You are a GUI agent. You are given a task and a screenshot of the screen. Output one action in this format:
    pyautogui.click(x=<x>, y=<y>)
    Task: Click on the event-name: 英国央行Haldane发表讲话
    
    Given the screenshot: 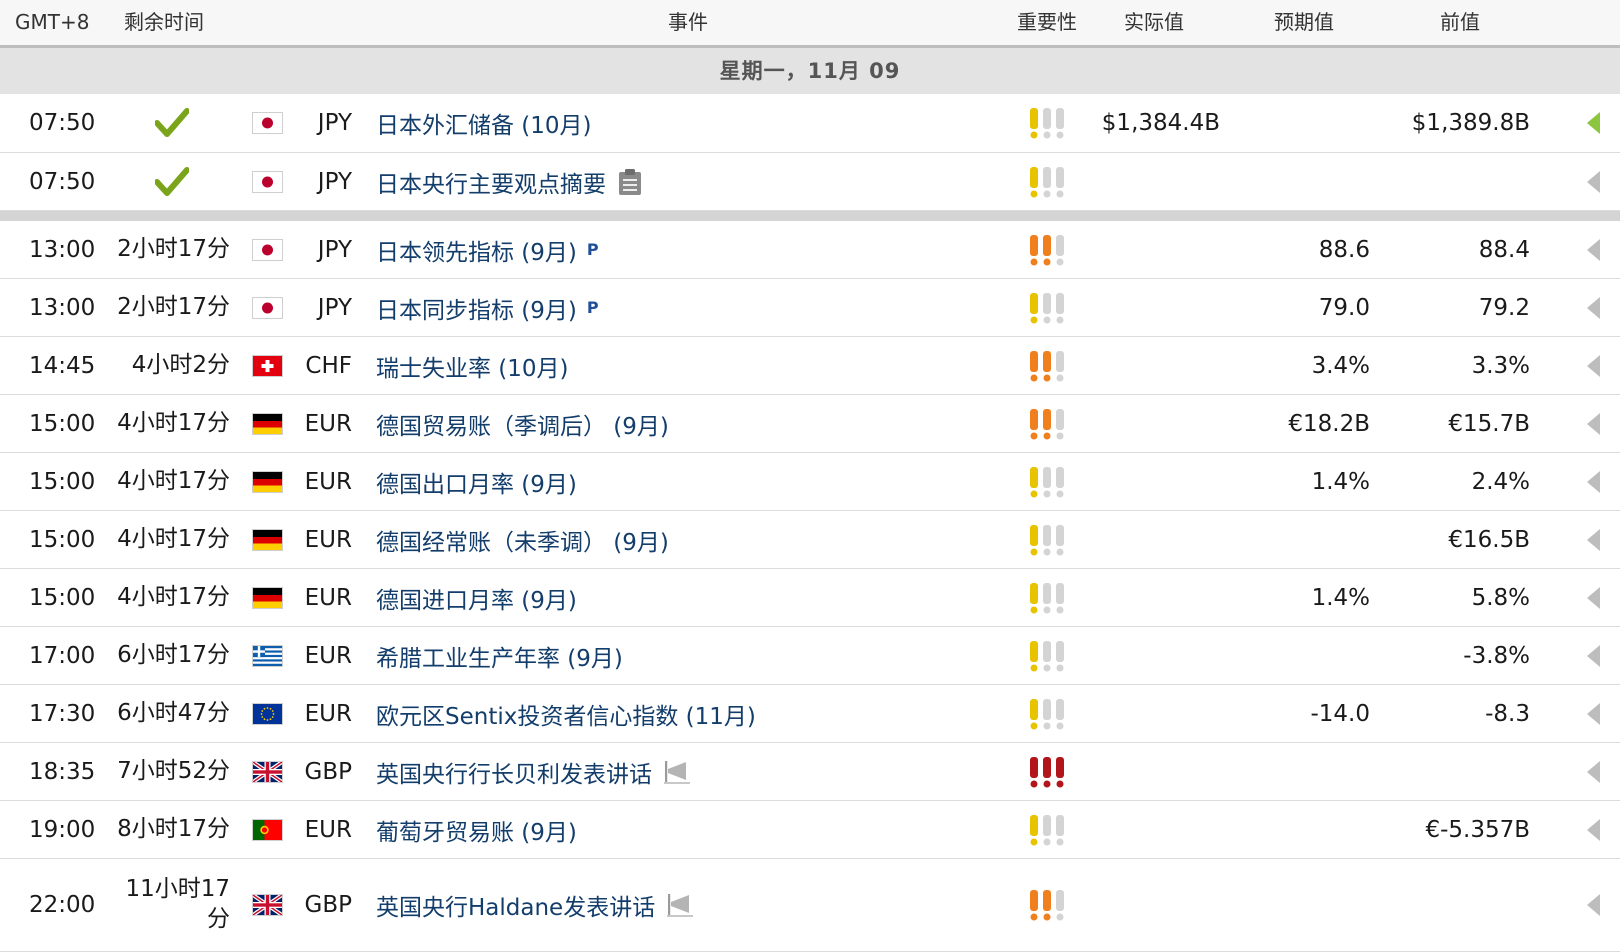 What is the action you would take?
    pyautogui.click(x=516, y=908)
    